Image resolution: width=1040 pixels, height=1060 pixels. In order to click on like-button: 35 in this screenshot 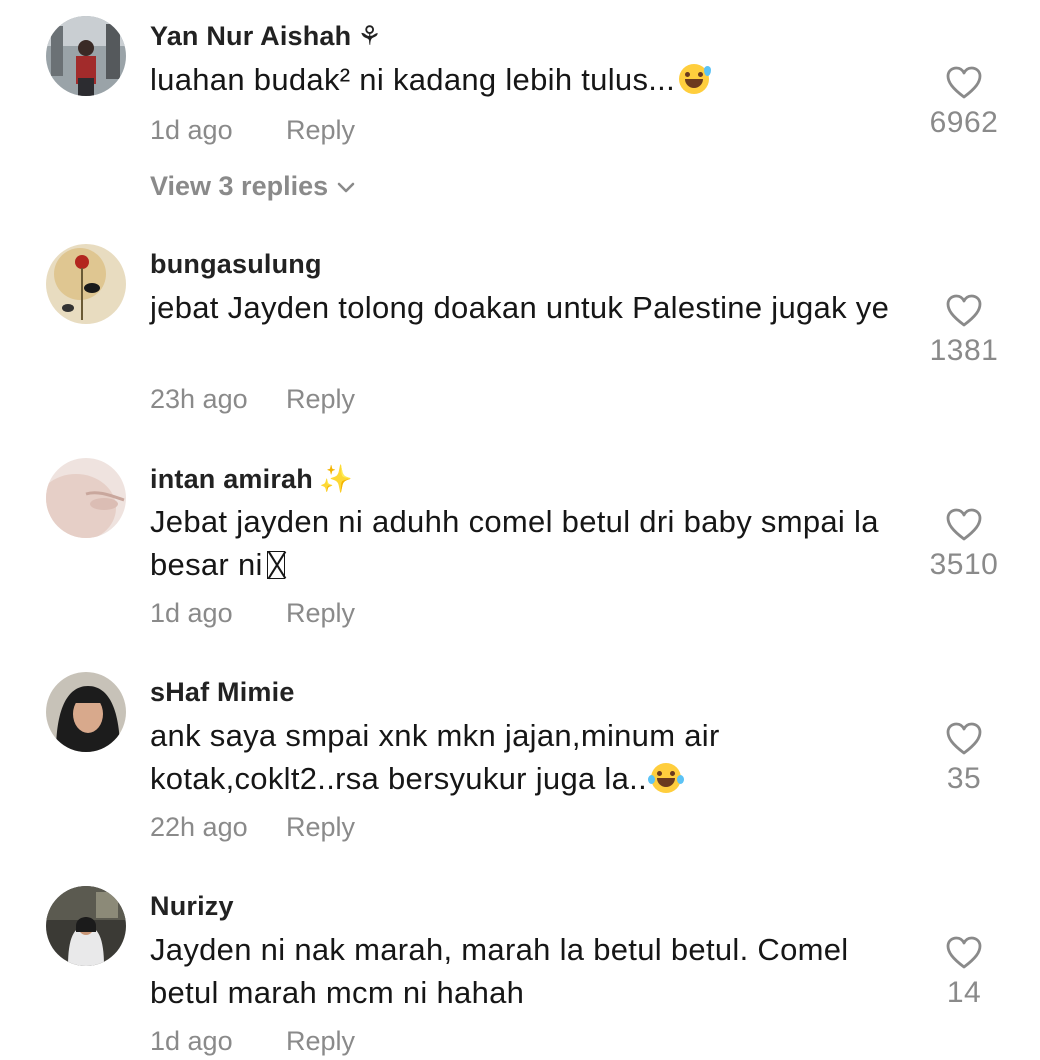, I will do `click(964, 759)`.